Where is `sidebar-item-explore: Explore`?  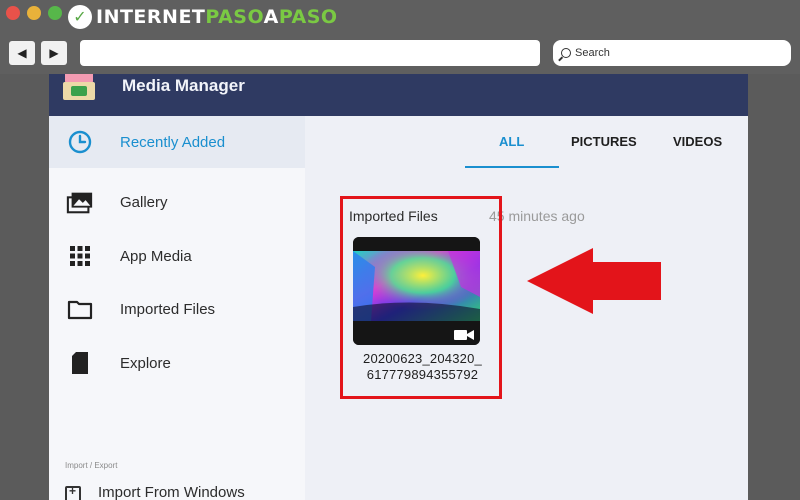
sidebar-item-explore: Explore is located at coordinates (177, 363).